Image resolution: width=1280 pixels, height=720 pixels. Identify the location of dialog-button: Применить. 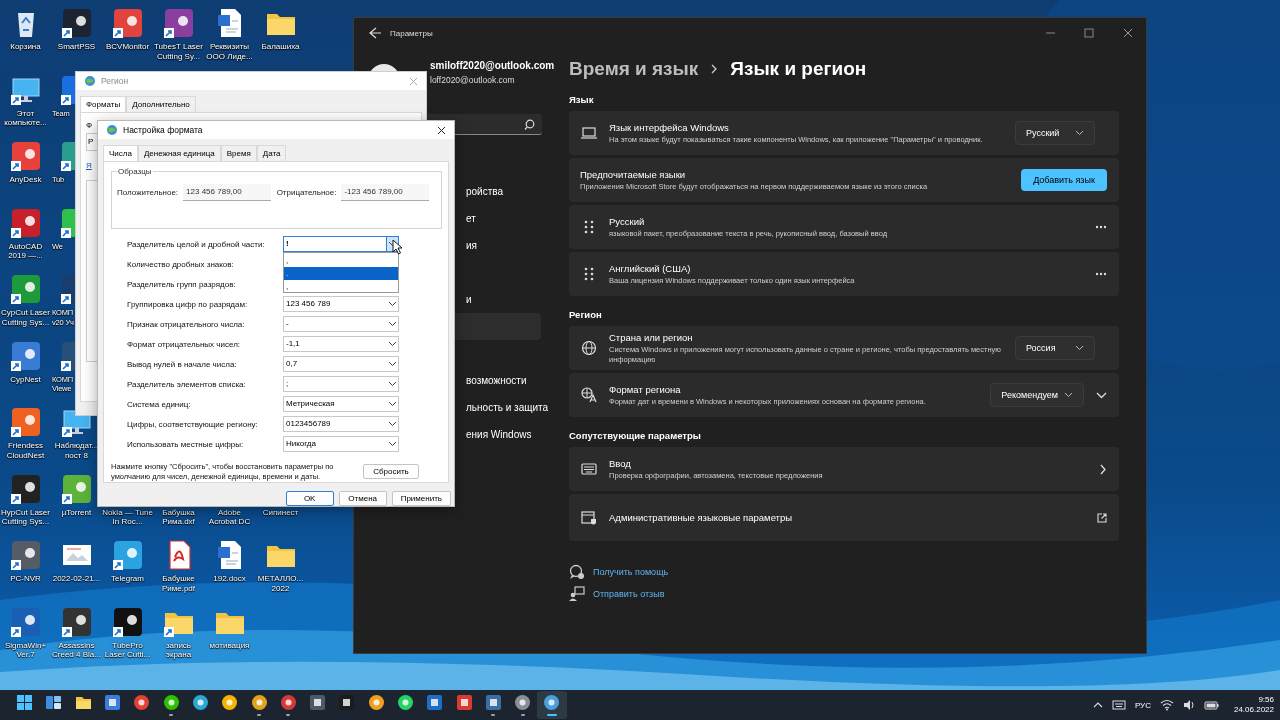
(421, 498).